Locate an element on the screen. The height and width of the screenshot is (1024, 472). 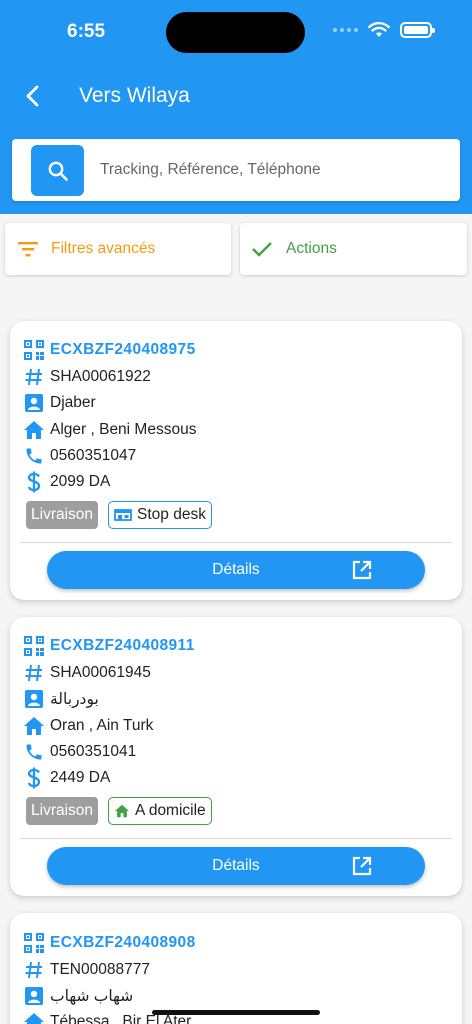
back-button is located at coordinates (33, 96).